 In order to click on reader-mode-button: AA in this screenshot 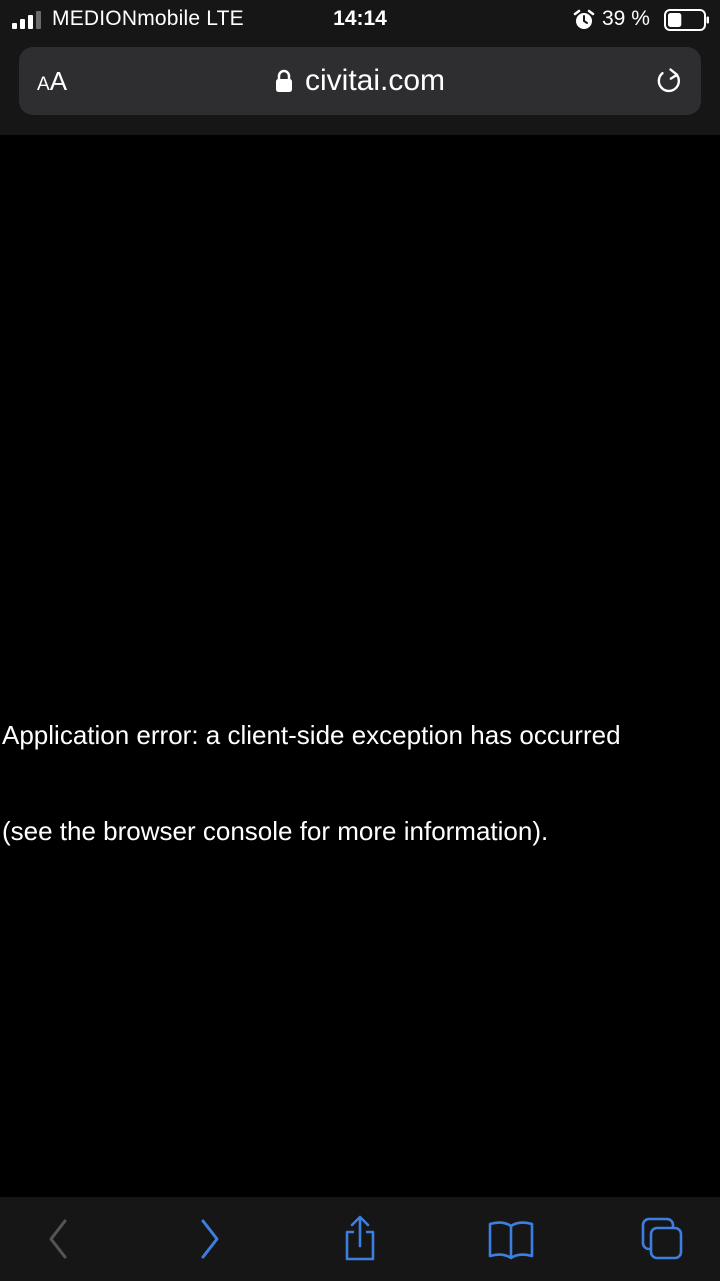, I will do `click(52, 81)`.